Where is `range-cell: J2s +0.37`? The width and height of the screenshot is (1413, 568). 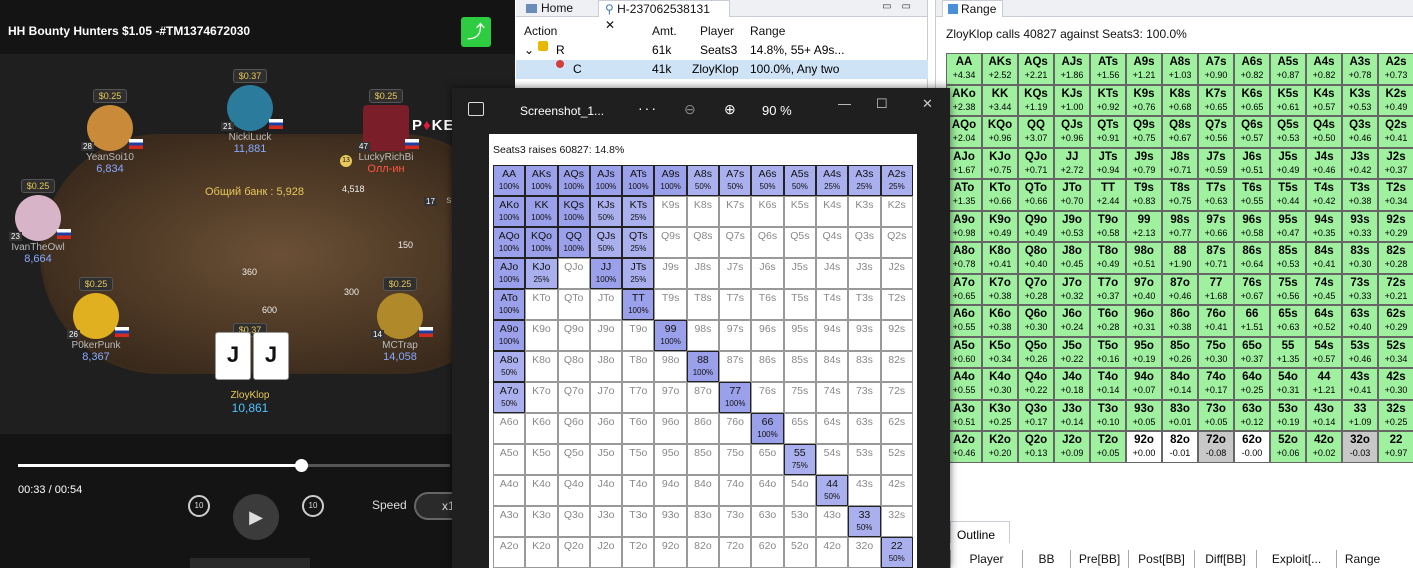
range-cell: J2s +0.37 is located at coordinates (1395, 163).